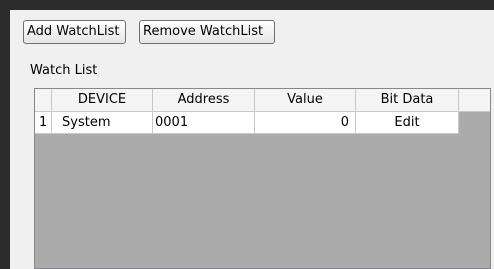 Image resolution: width=494 pixels, height=269 pixels. I want to click on grid-header-row: DEVICE Address Value Bit Data, so click(262, 100).